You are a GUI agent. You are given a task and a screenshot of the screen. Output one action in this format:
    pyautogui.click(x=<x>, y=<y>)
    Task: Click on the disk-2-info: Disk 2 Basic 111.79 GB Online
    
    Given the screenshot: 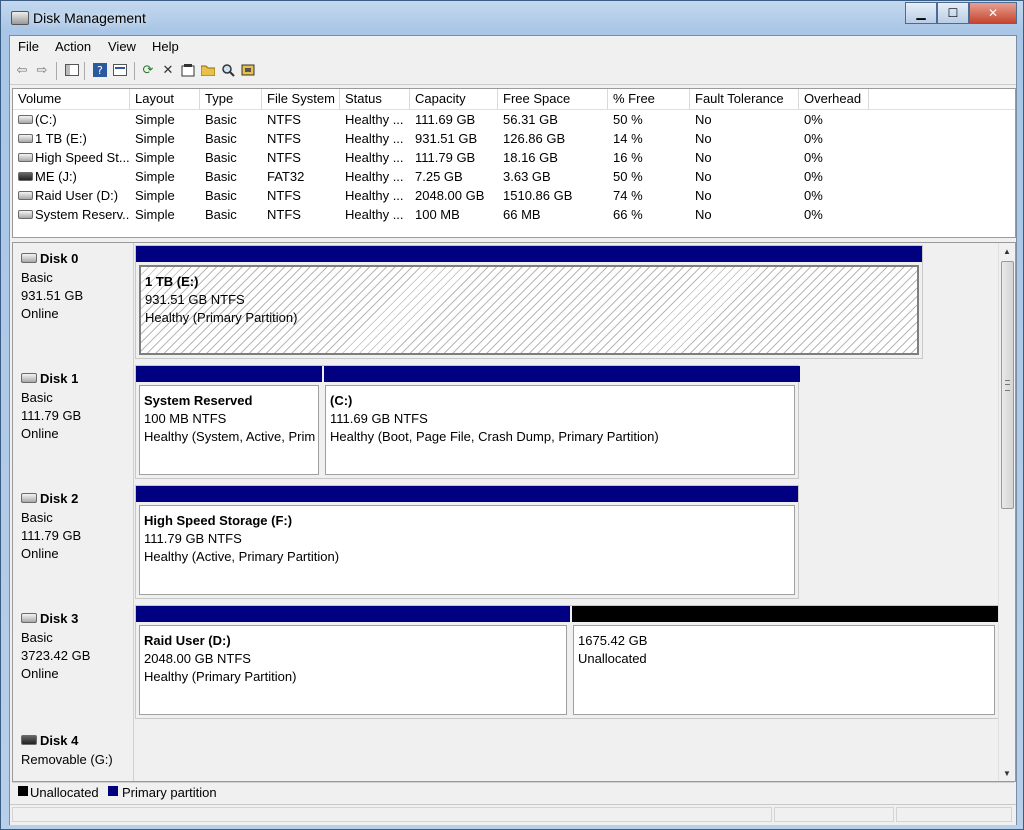 What is the action you would take?
    pyautogui.click(x=73, y=543)
    